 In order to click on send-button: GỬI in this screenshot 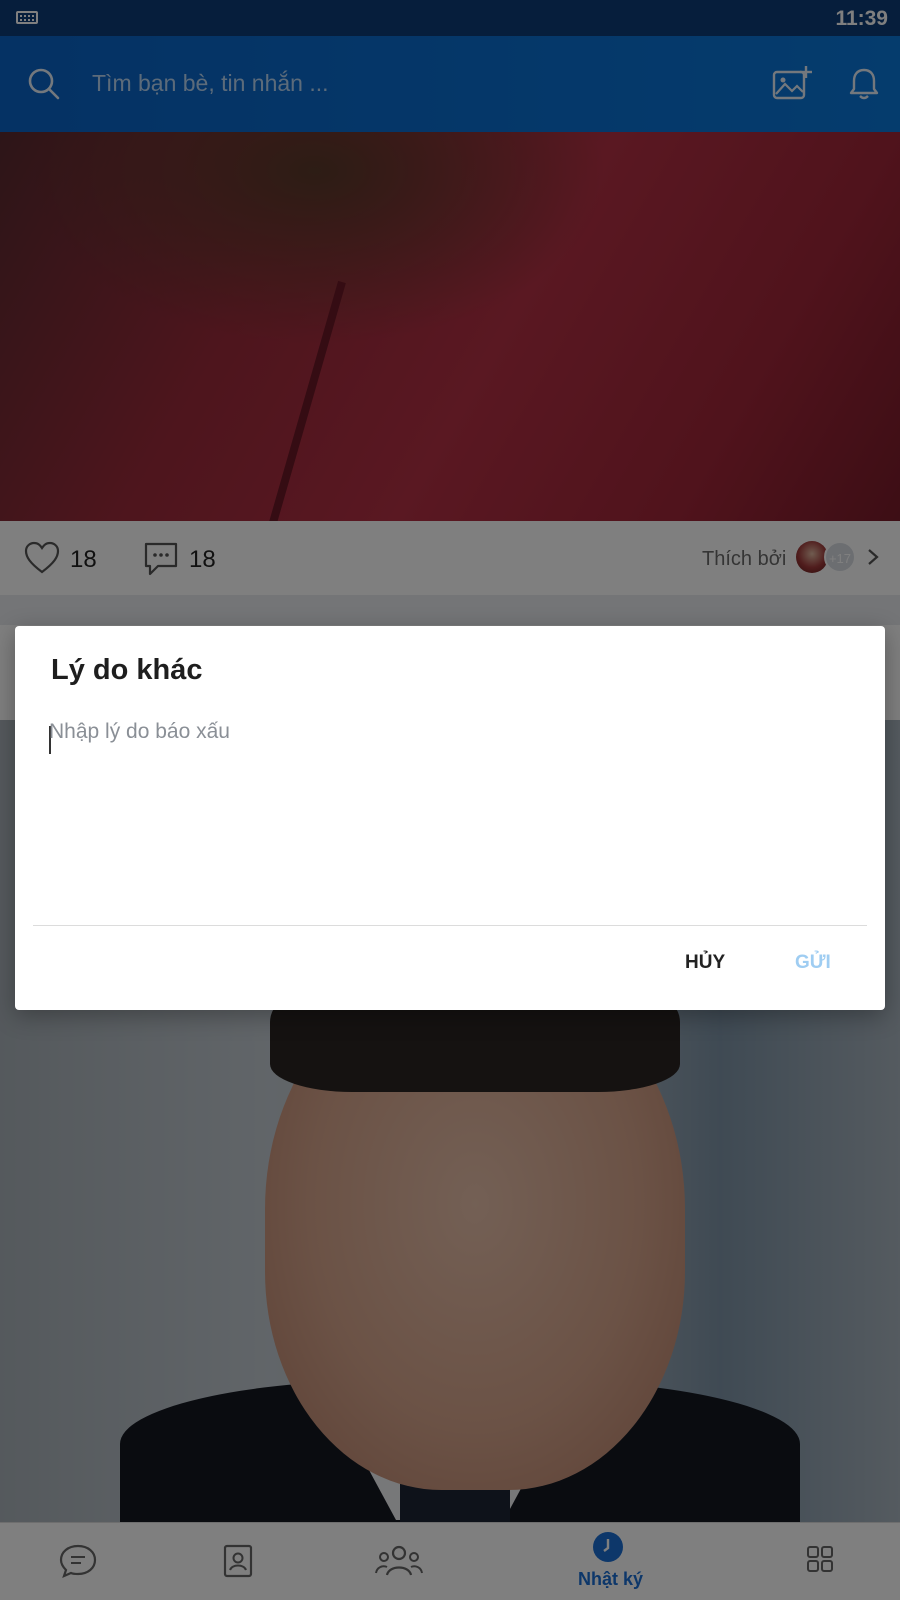, I will do `click(813, 963)`.